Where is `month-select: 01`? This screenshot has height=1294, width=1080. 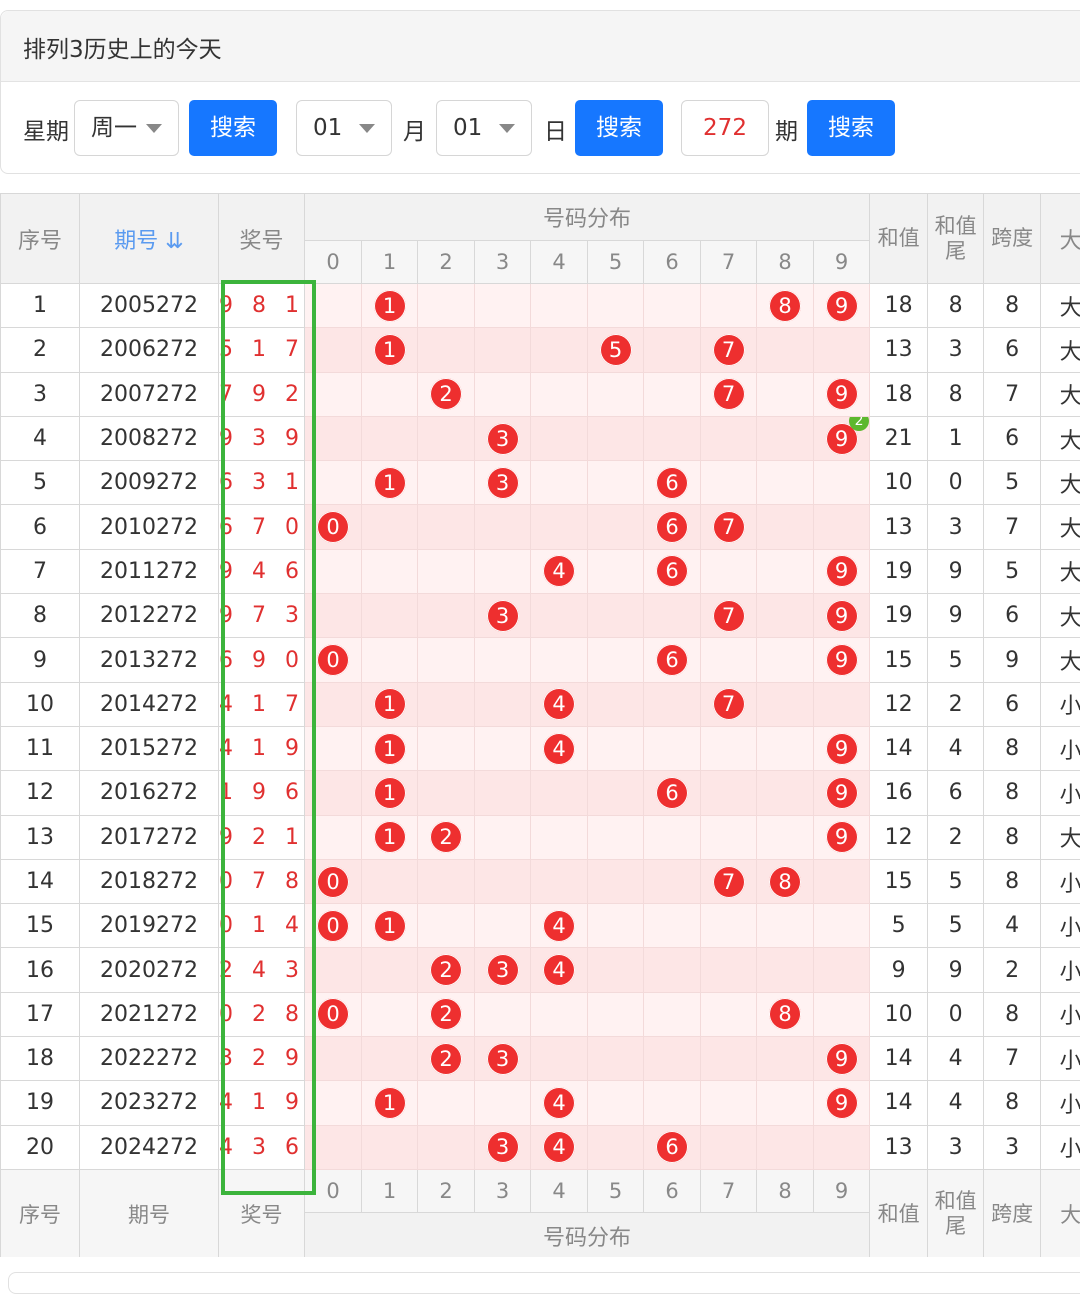 month-select: 01 is located at coordinates (344, 128).